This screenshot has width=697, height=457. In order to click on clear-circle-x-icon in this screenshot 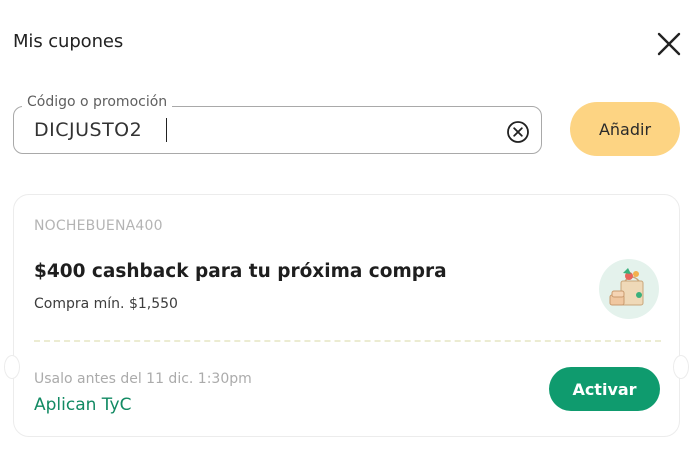, I will do `click(518, 132)`.